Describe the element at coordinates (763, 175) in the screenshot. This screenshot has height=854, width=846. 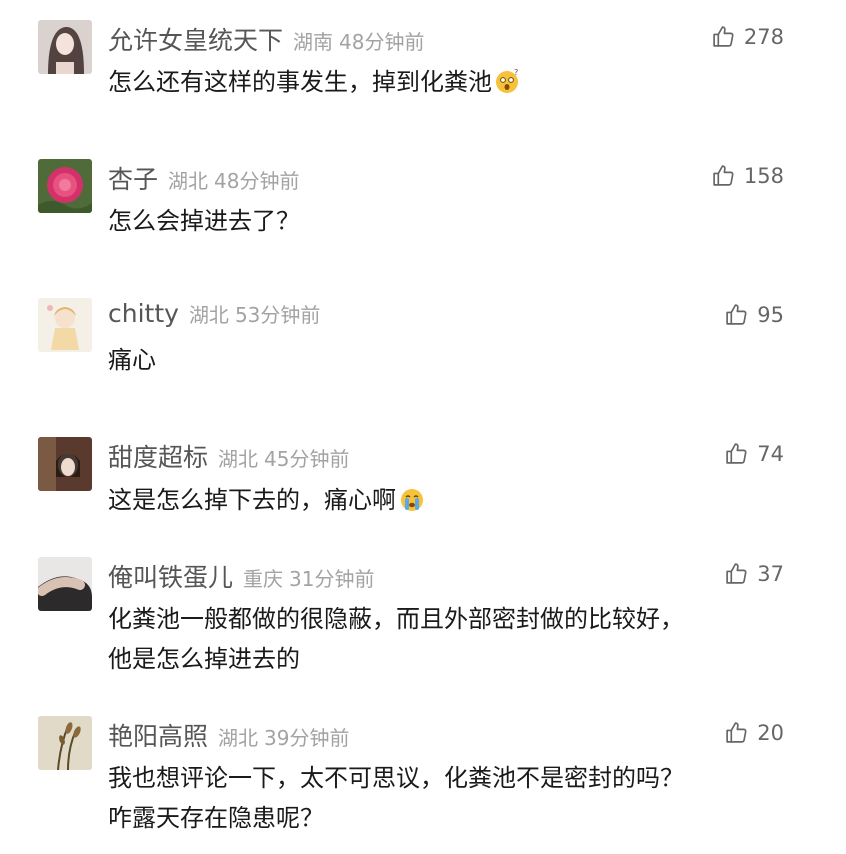
I see `like-count: 158` at that location.